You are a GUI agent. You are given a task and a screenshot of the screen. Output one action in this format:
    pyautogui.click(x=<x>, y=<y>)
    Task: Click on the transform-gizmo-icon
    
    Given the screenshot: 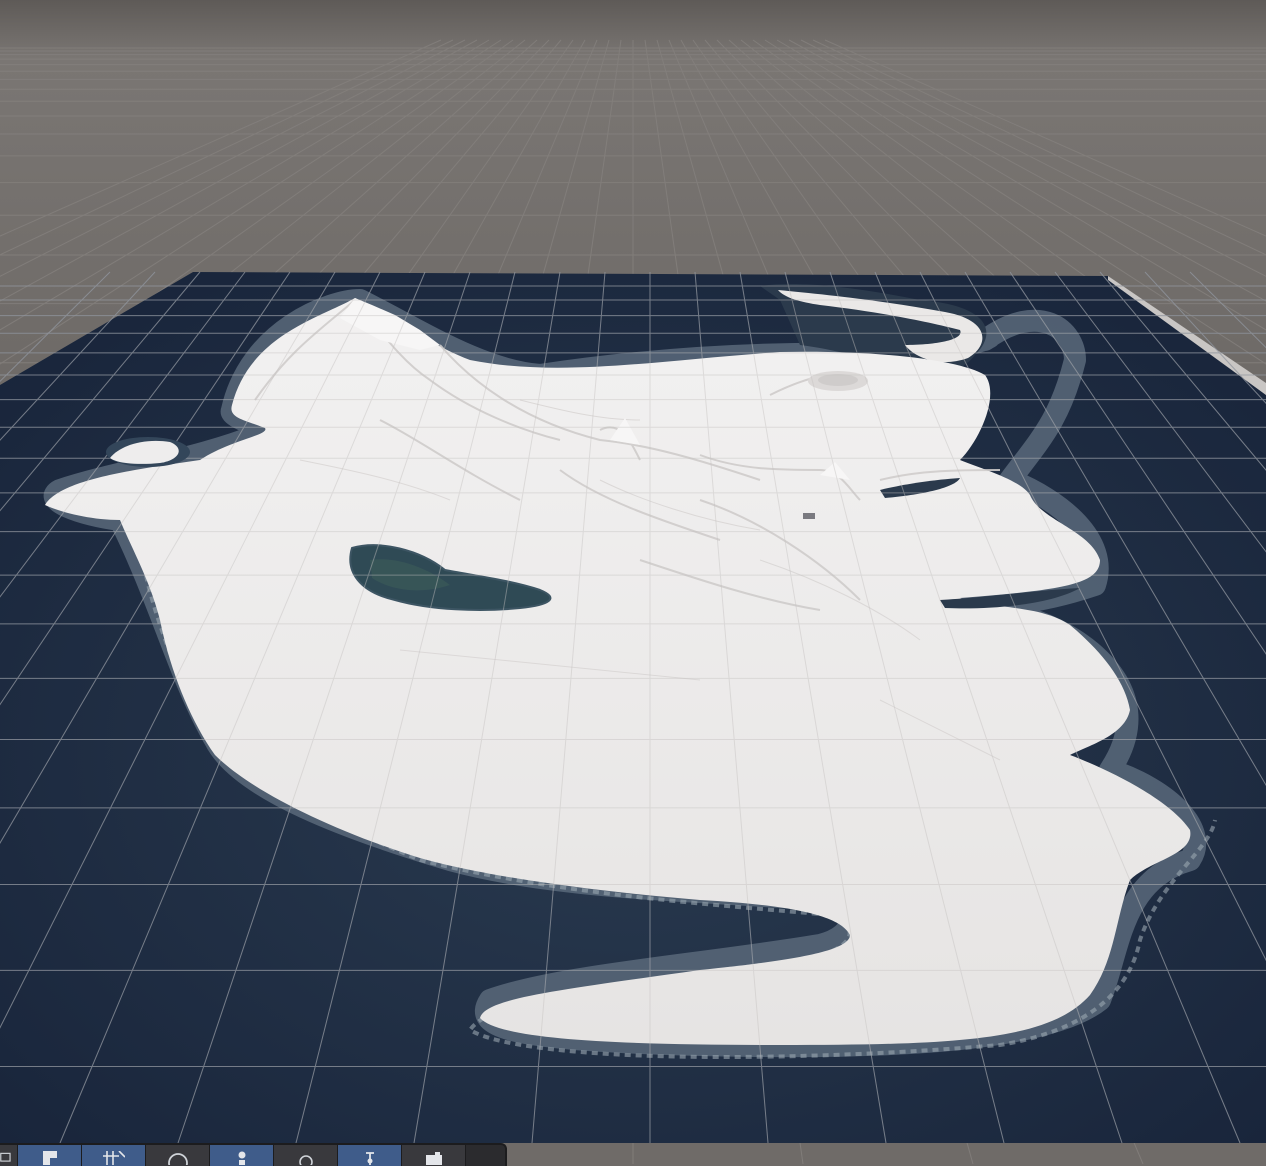 What is the action you would take?
    pyautogui.click(x=369, y=1158)
    